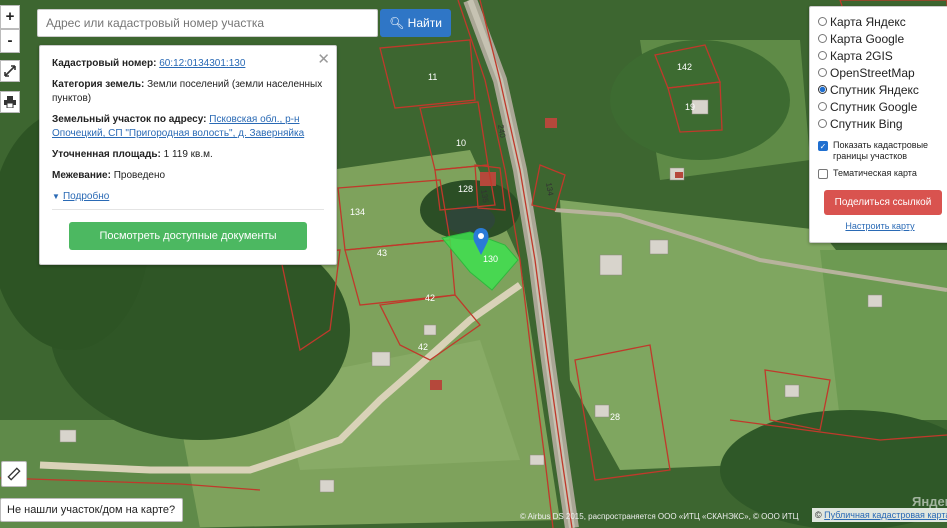 Image resolution: width=947 pixels, height=528 pixels. What do you see at coordinates (91, 510) in the screenshot?
I see `not-found-button: Не нашли участок/дом на карте?` at bounding box center [91, 510].